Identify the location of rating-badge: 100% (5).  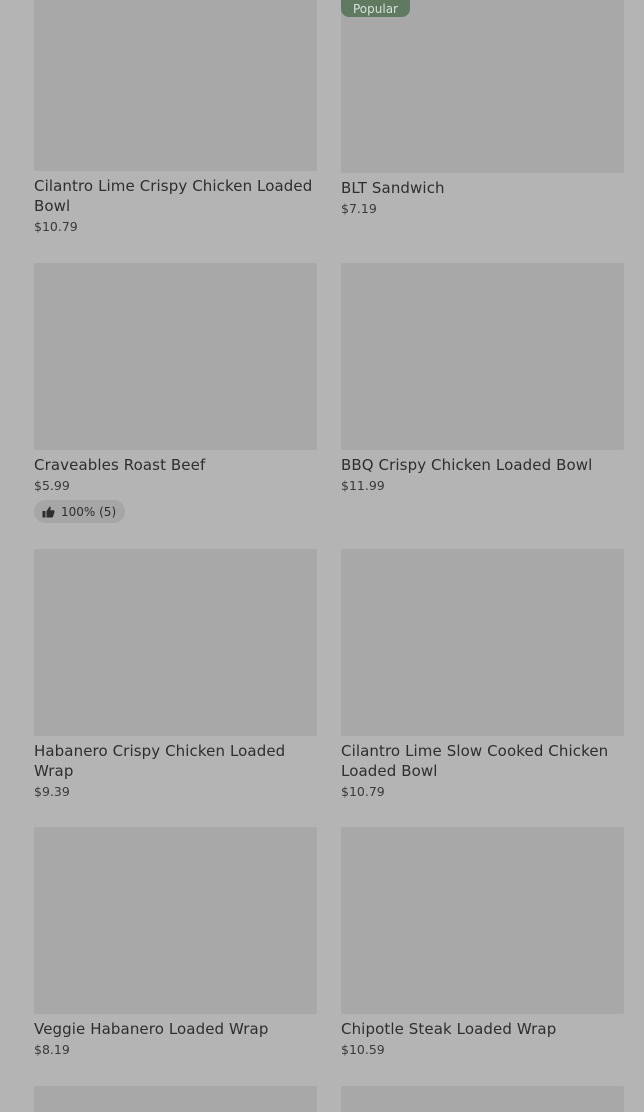
(80, 511).